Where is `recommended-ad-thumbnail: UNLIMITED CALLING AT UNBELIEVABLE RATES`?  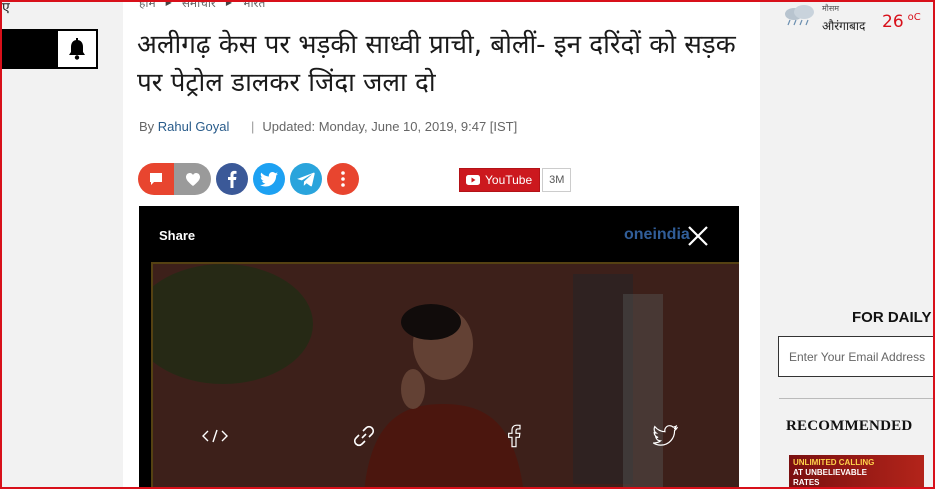 recommended-ad-thumbnail: UNLIMITED CALLING AT UNBELIEVABLE RATES is located at coordinates (856, 472).